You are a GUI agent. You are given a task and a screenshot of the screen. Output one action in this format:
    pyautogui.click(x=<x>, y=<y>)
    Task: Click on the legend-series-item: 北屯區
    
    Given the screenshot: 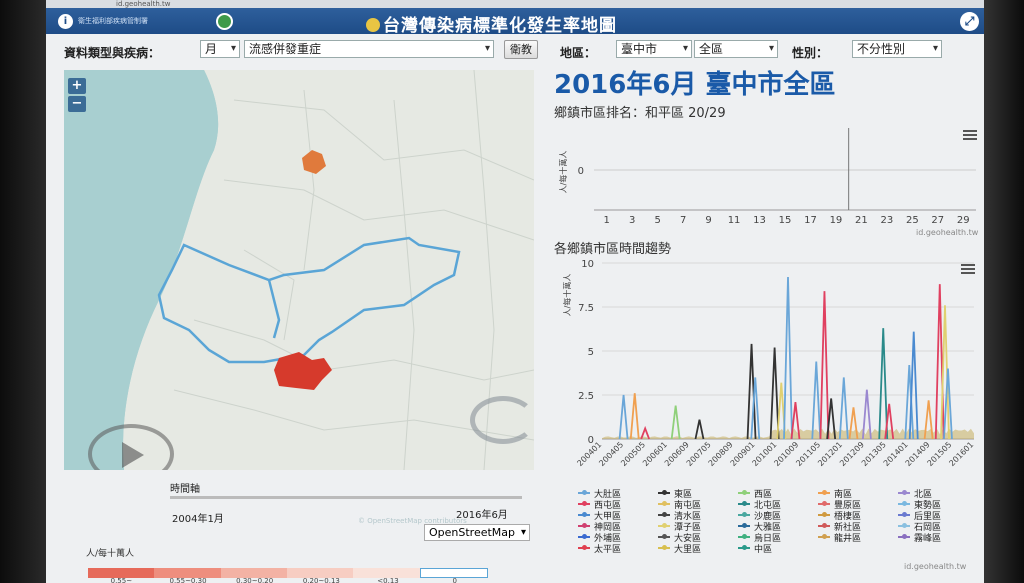 What is the action you would take?
    pyautogui.click(x=759, y=506)
    